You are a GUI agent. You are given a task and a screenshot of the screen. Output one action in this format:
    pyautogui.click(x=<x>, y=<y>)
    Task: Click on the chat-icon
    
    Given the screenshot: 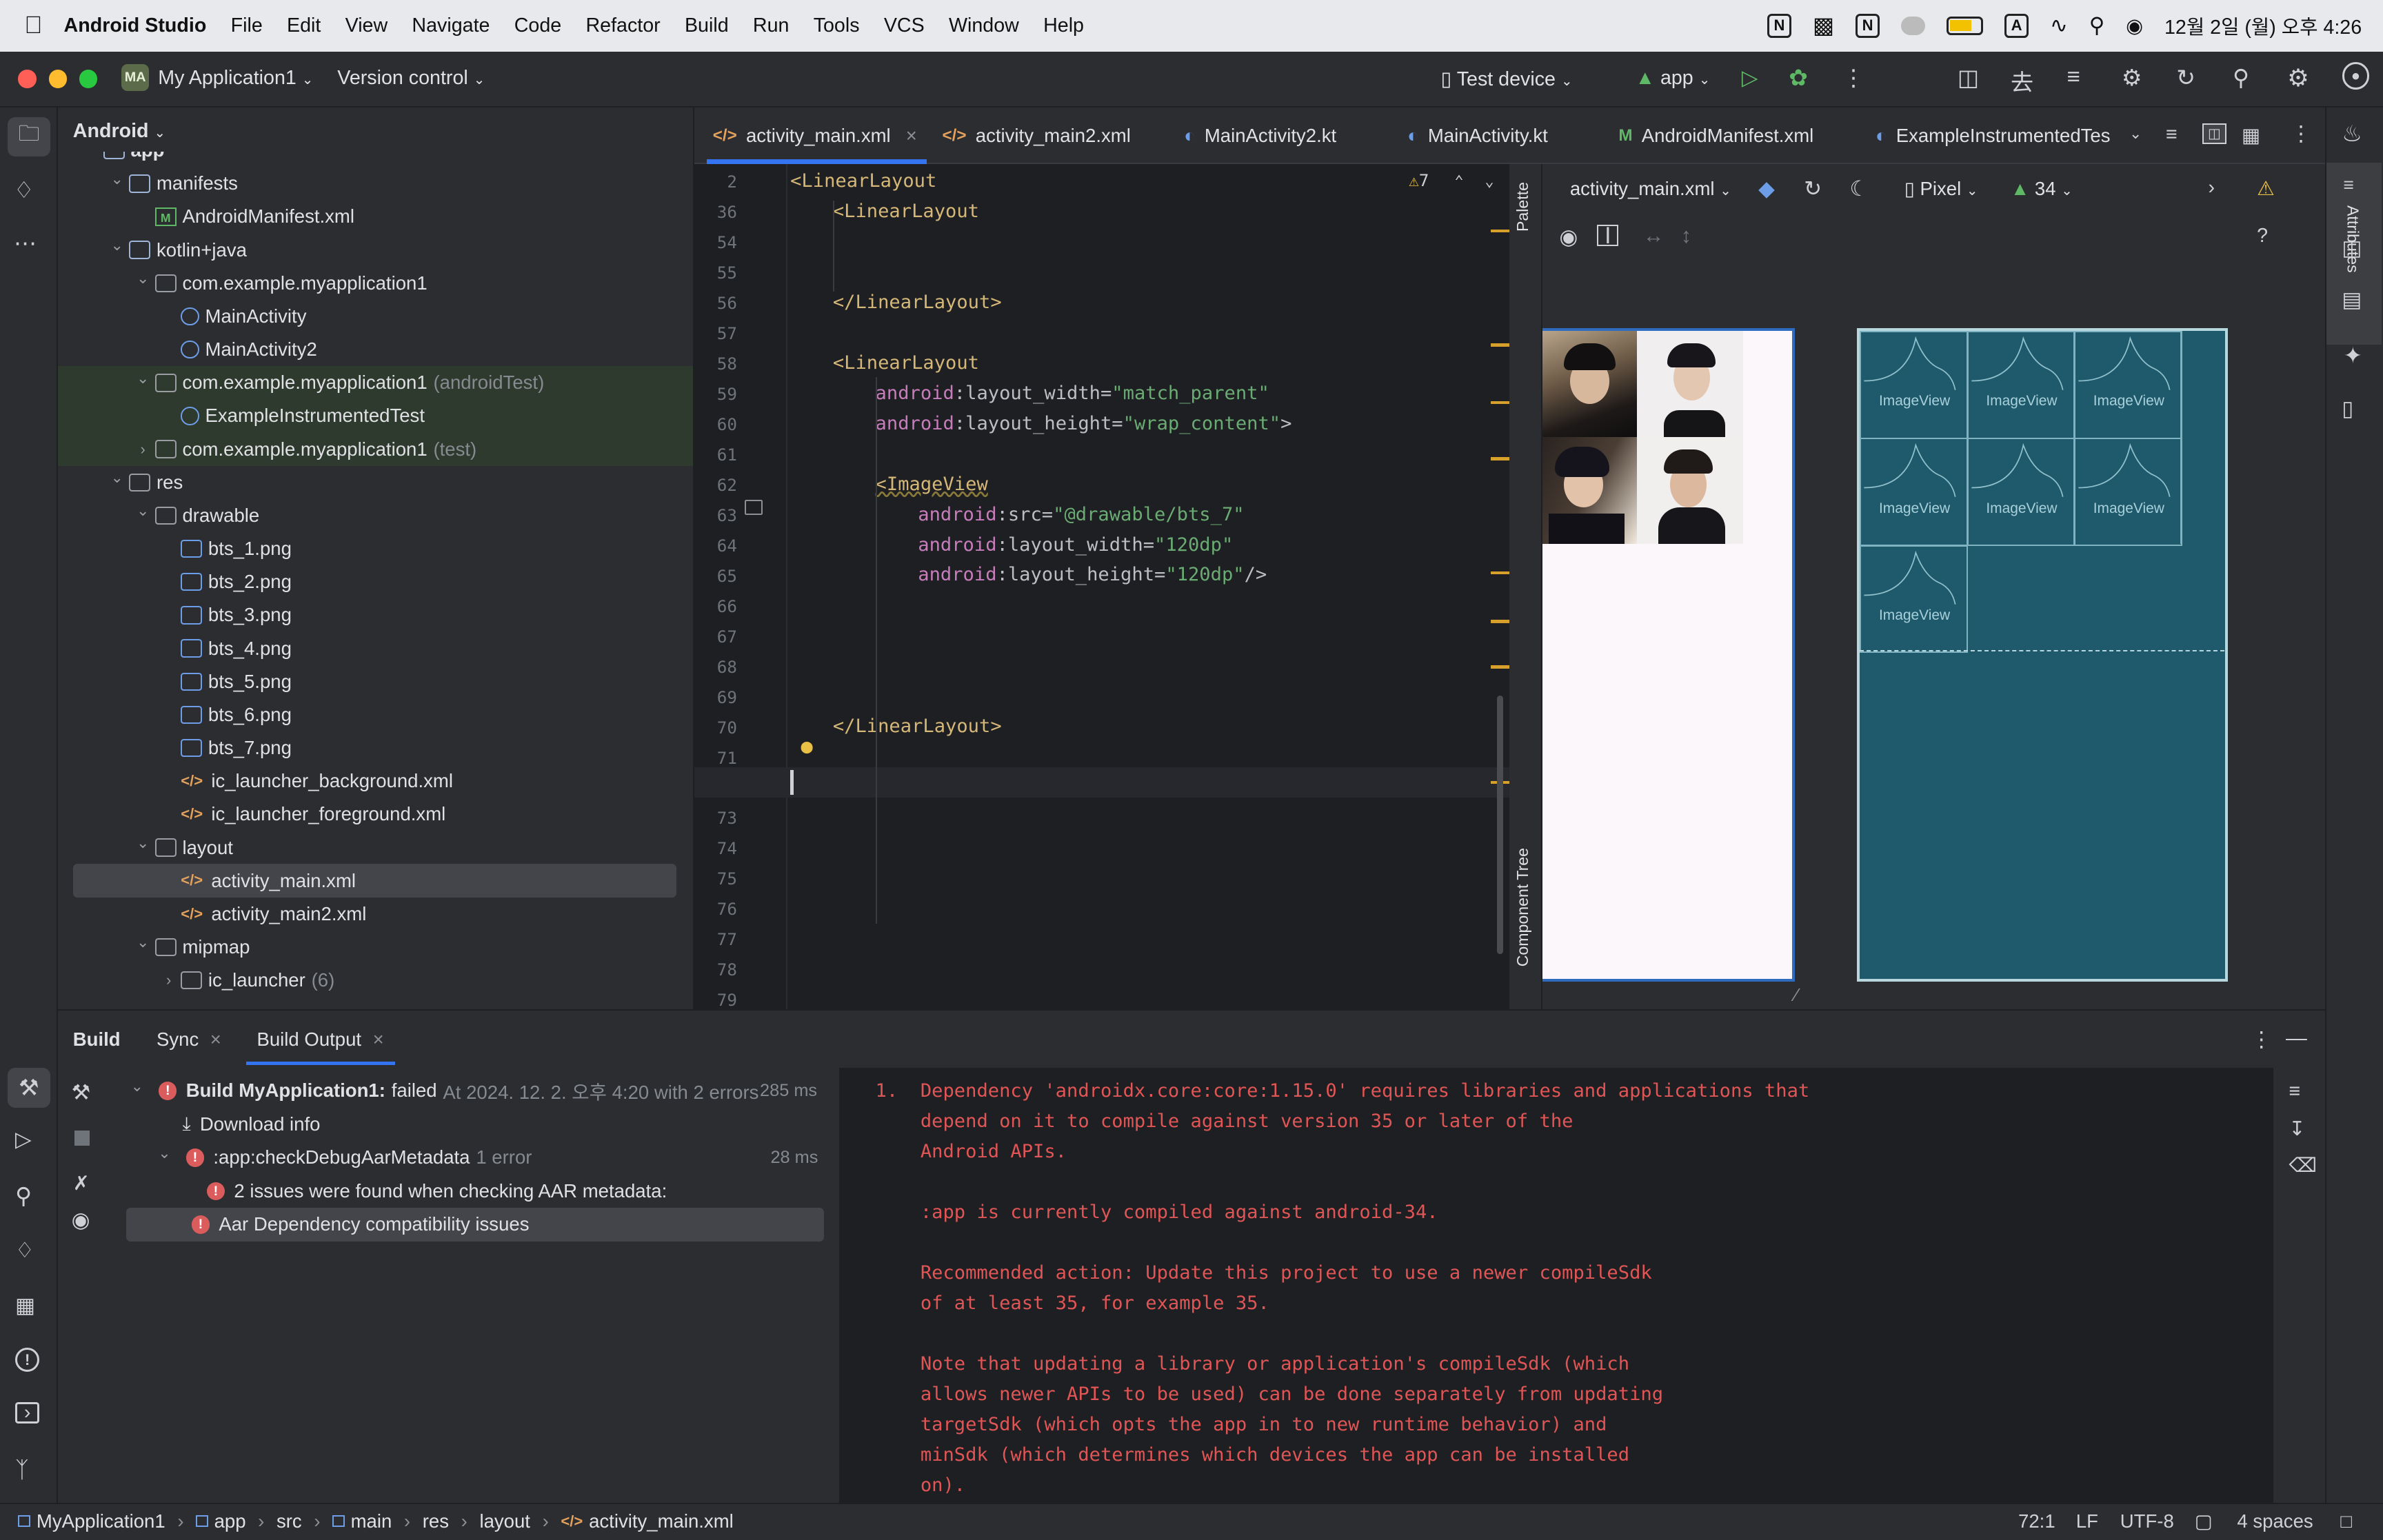 What is the action you would take?
    pyautogui.click(x=1913, y=26)
    